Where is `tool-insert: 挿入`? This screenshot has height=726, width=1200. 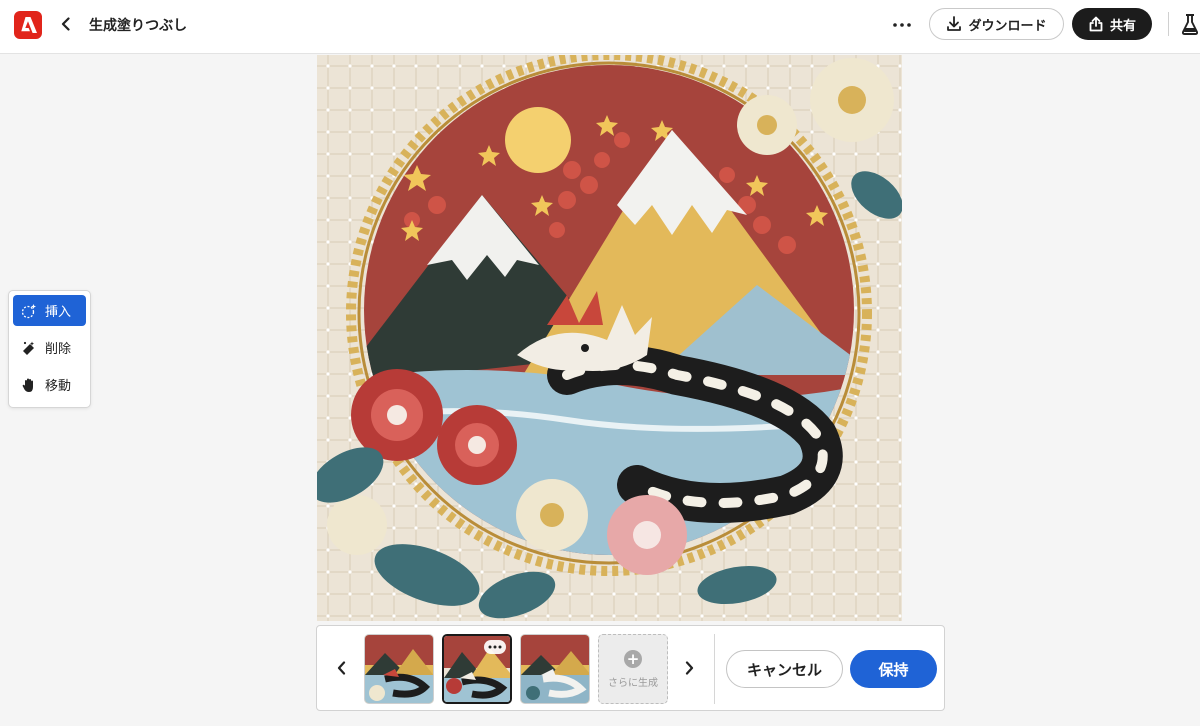 tool-insert: 挿入 is located at coordinates (49, 310).